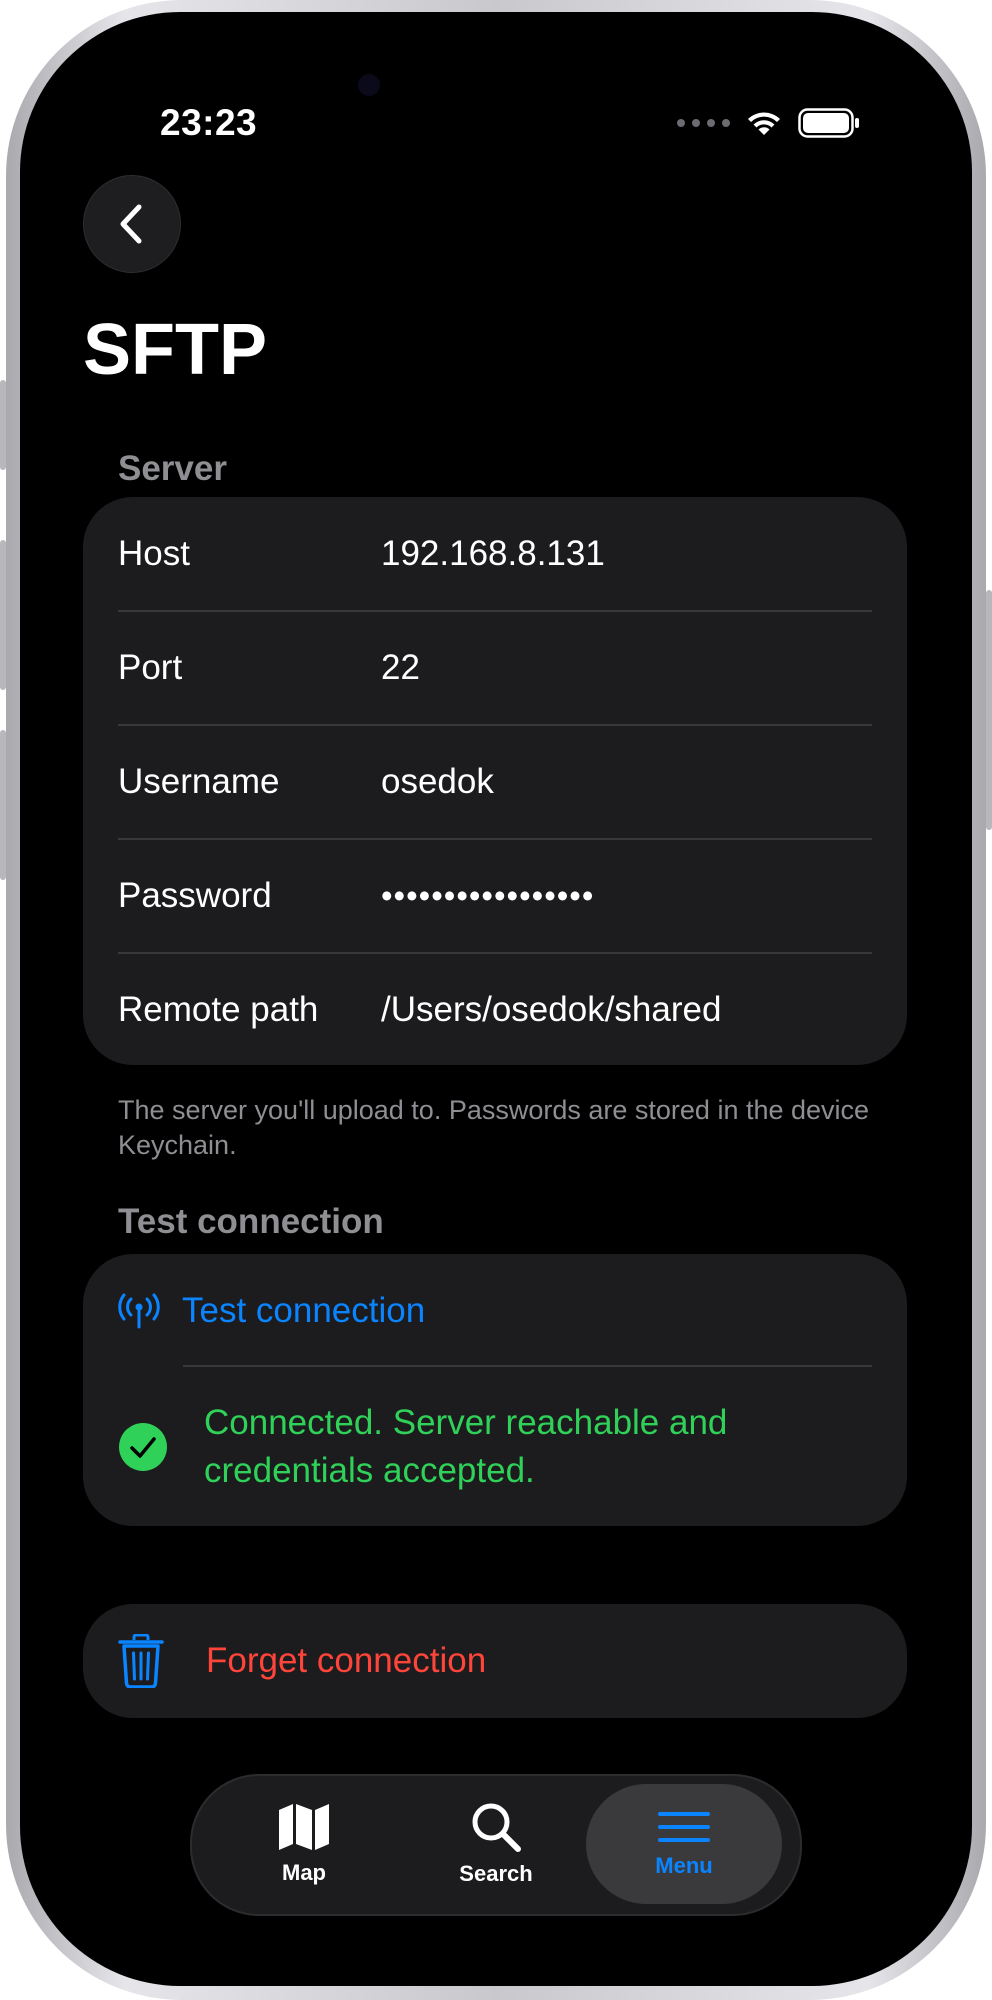 Image resolution: width=992 pixels, height=2000 pixels. I want to click on port-field: 22, so click(400, 668).